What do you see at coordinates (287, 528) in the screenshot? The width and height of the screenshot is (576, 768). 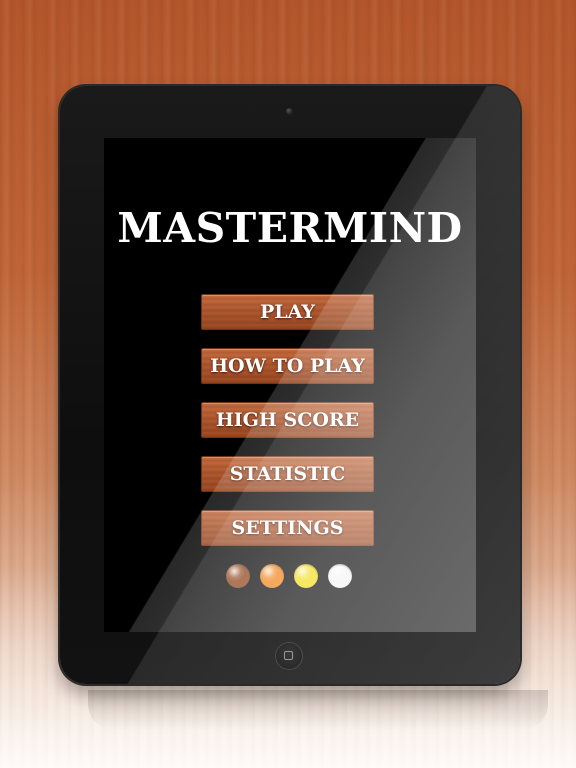 I see `settings-button: SETTINGS` at bounding box center [287, 528].